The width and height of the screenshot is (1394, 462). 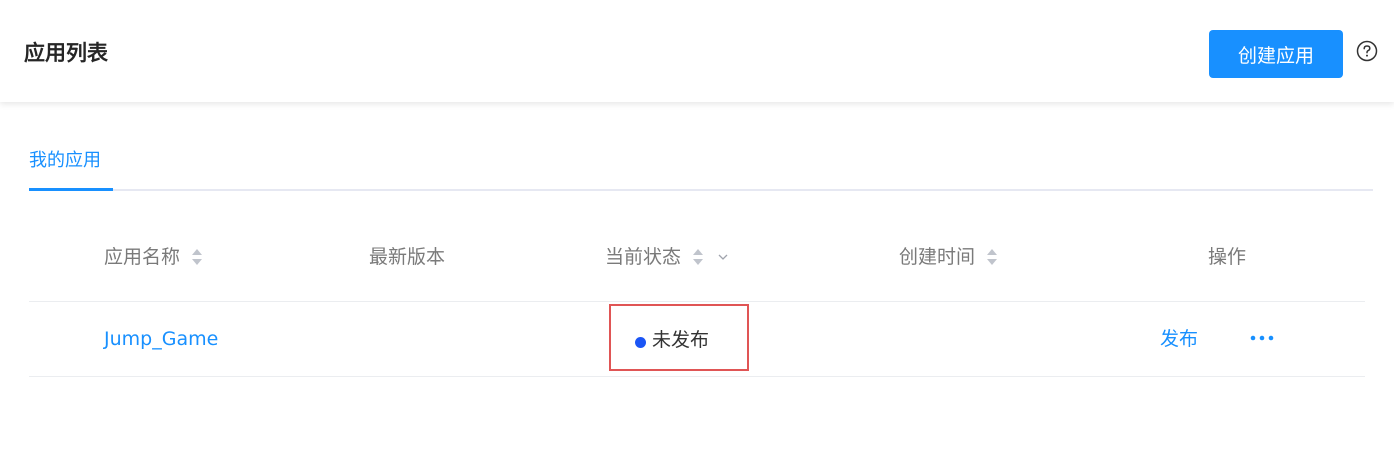 What do you see at coordinates (701, 167) in the screenshot?
I see `tab-bar: 我的应用` at bounding box center [701, 167].